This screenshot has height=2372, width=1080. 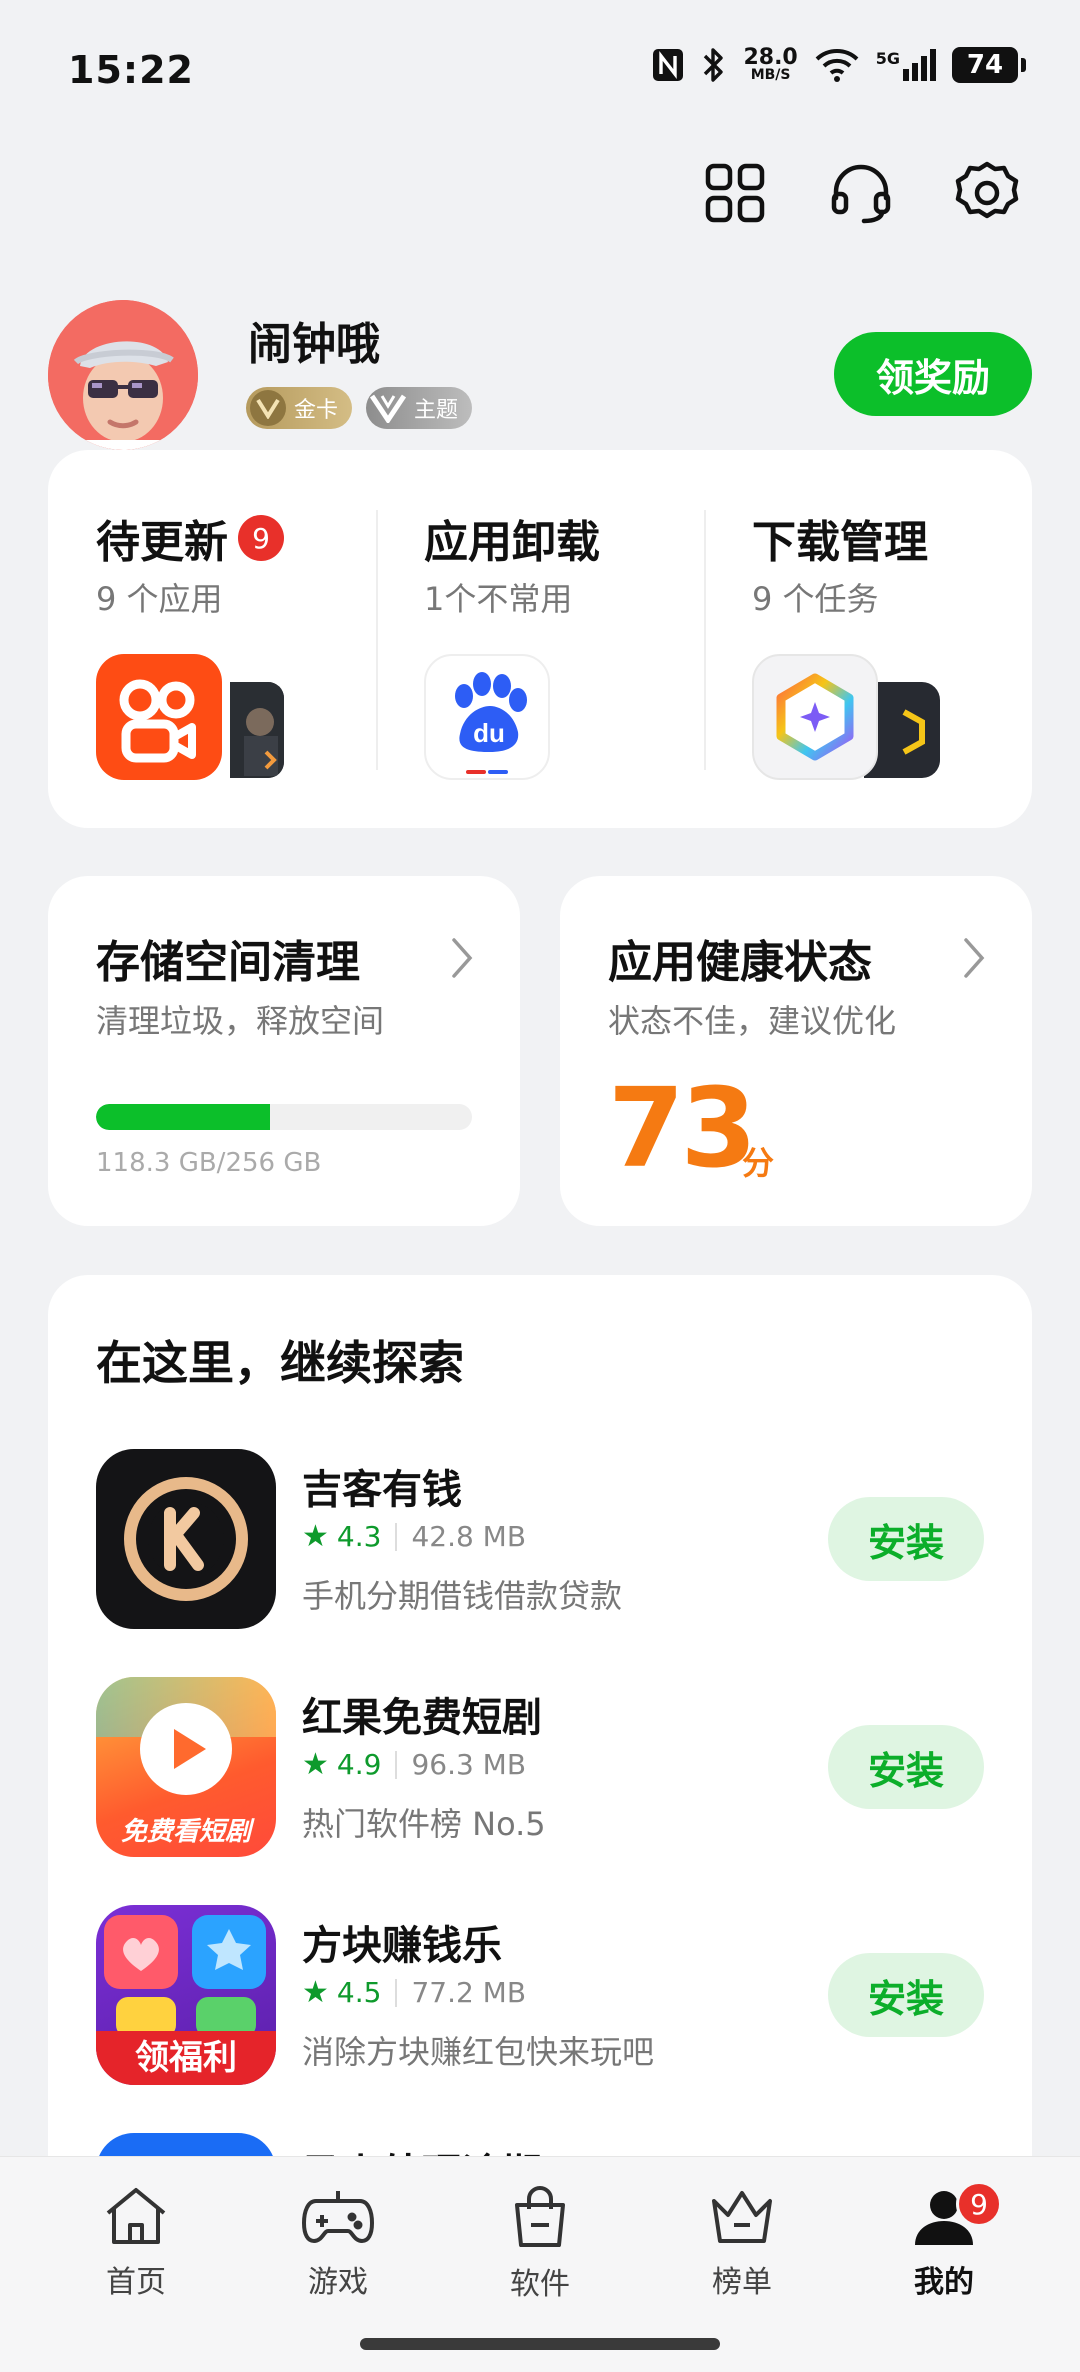 I want to click on home-indicator, so click(x=540, y=2344).